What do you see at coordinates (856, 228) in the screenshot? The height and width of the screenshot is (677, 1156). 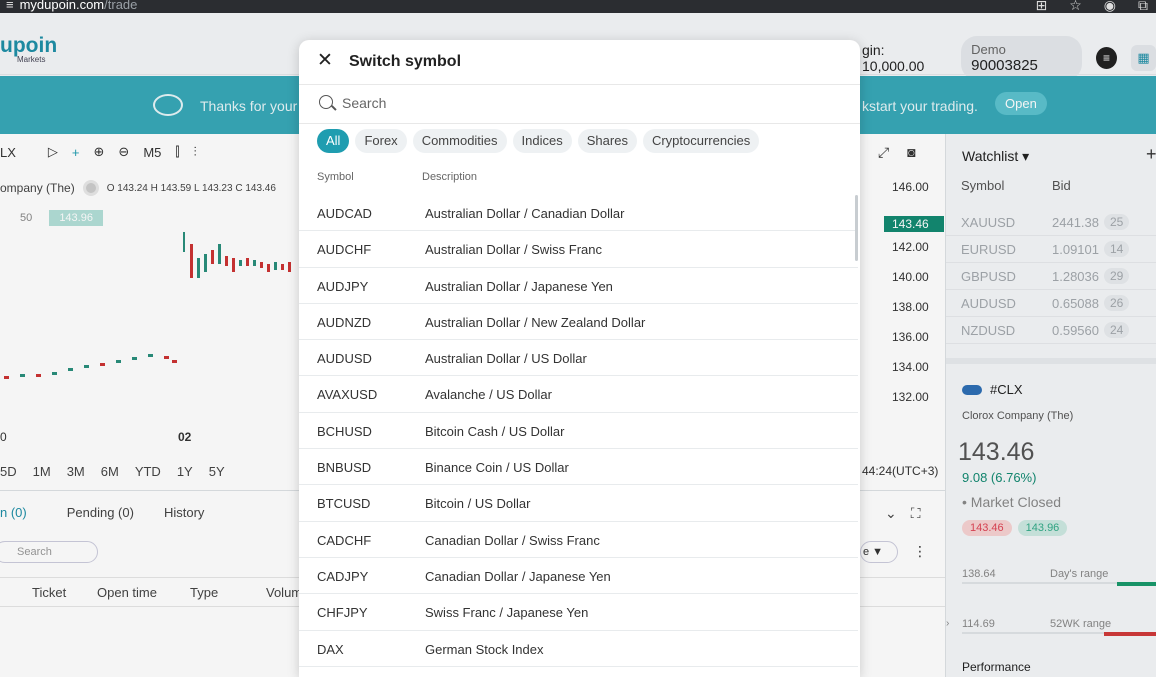 I see `symbol-list-scrollbar` at bounding box center [856, 228].